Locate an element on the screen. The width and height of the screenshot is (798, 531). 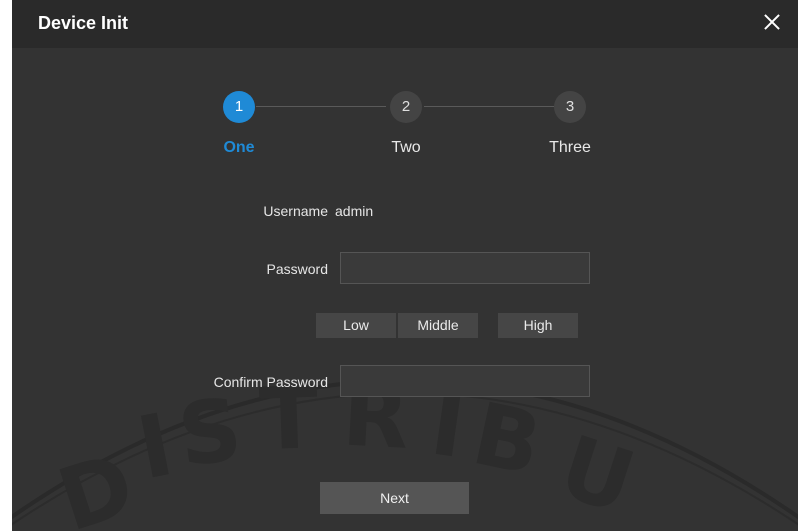
svg-text: I is located at coordinates (155, 447).